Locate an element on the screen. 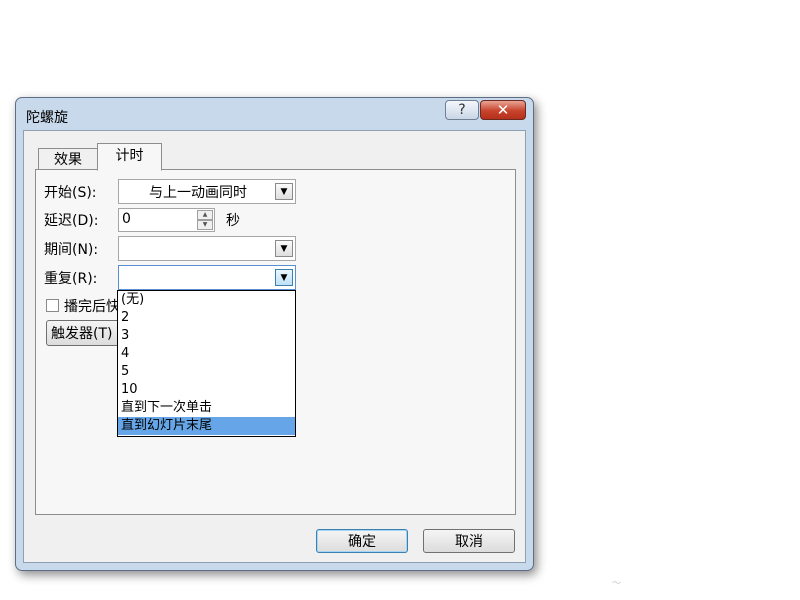  start-combo: 与上一动画同时 ▼ is located at coordinates (207, 191).